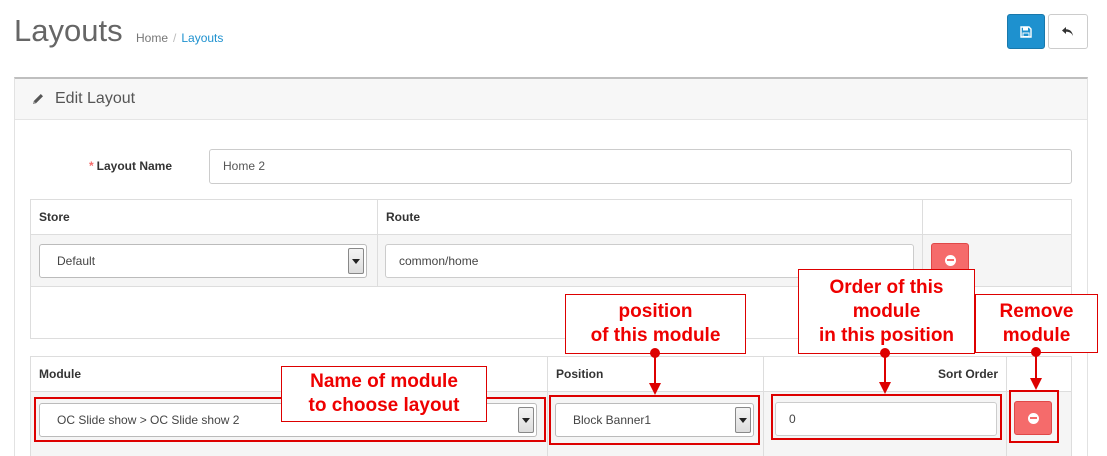 The height and width of the screenshot is (456, 1107). I want to click on layout-name-input: Home 2, so click(640, 166).